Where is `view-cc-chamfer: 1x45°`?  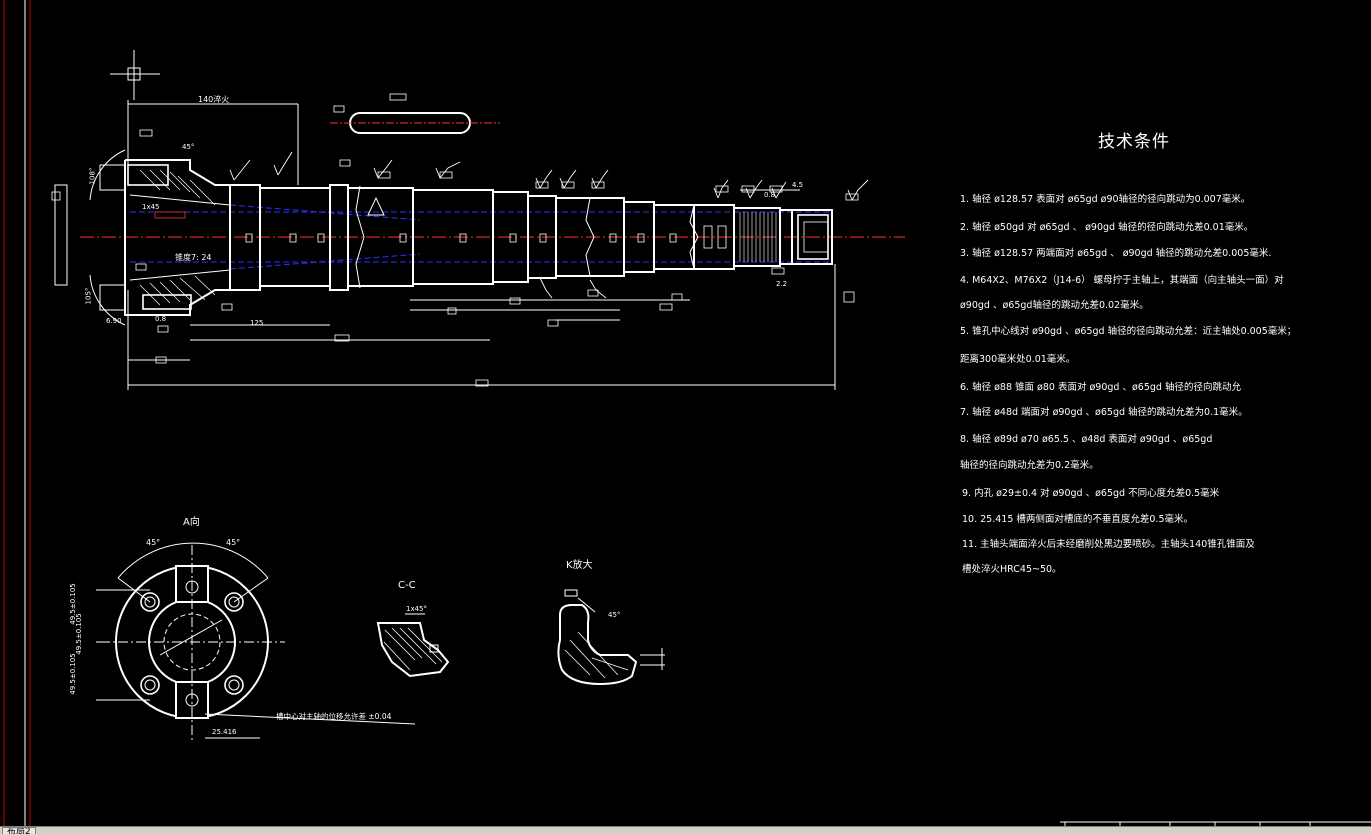 view-cc-chamfer: 1x45° is located at coordinates (417, 609).